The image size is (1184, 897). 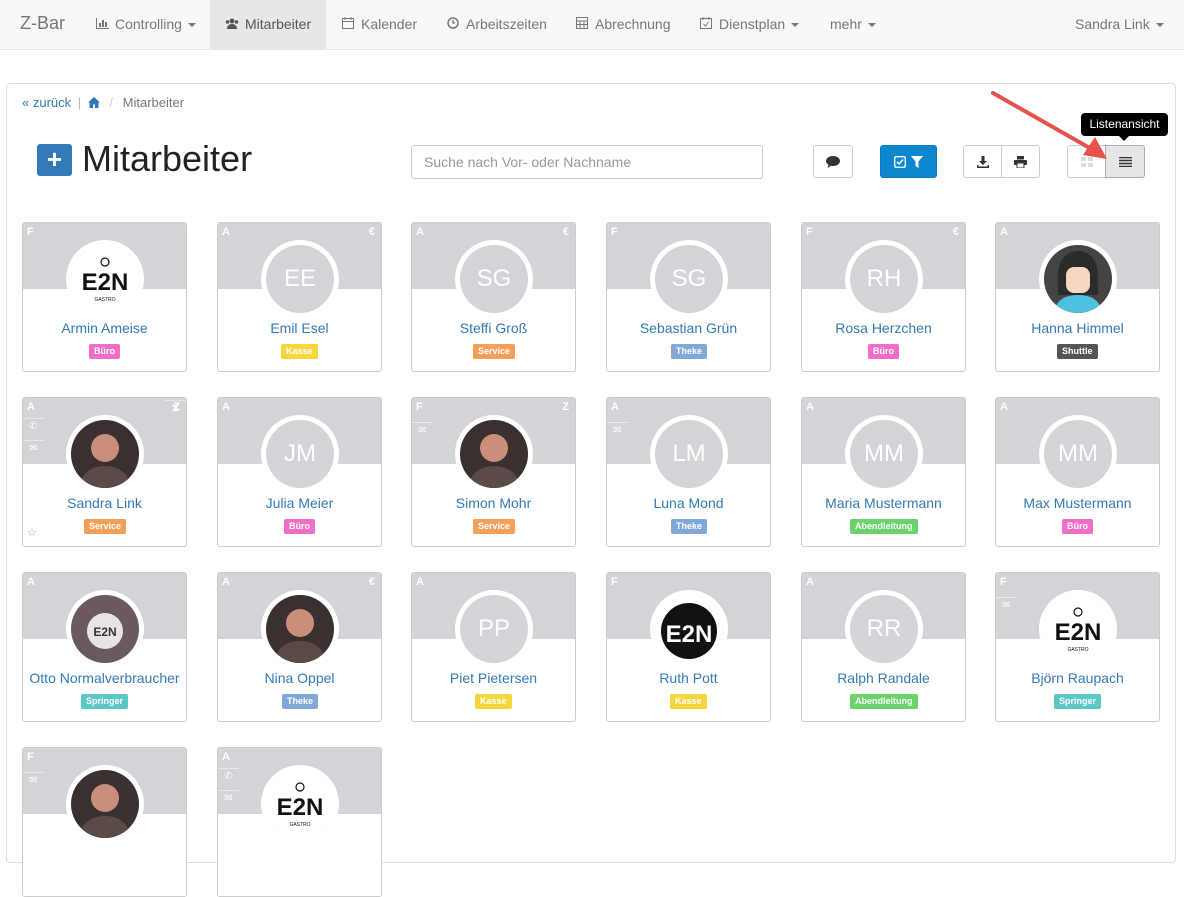 I want to click on employee-name: Ralph Randale, so click(x=883, y=678).